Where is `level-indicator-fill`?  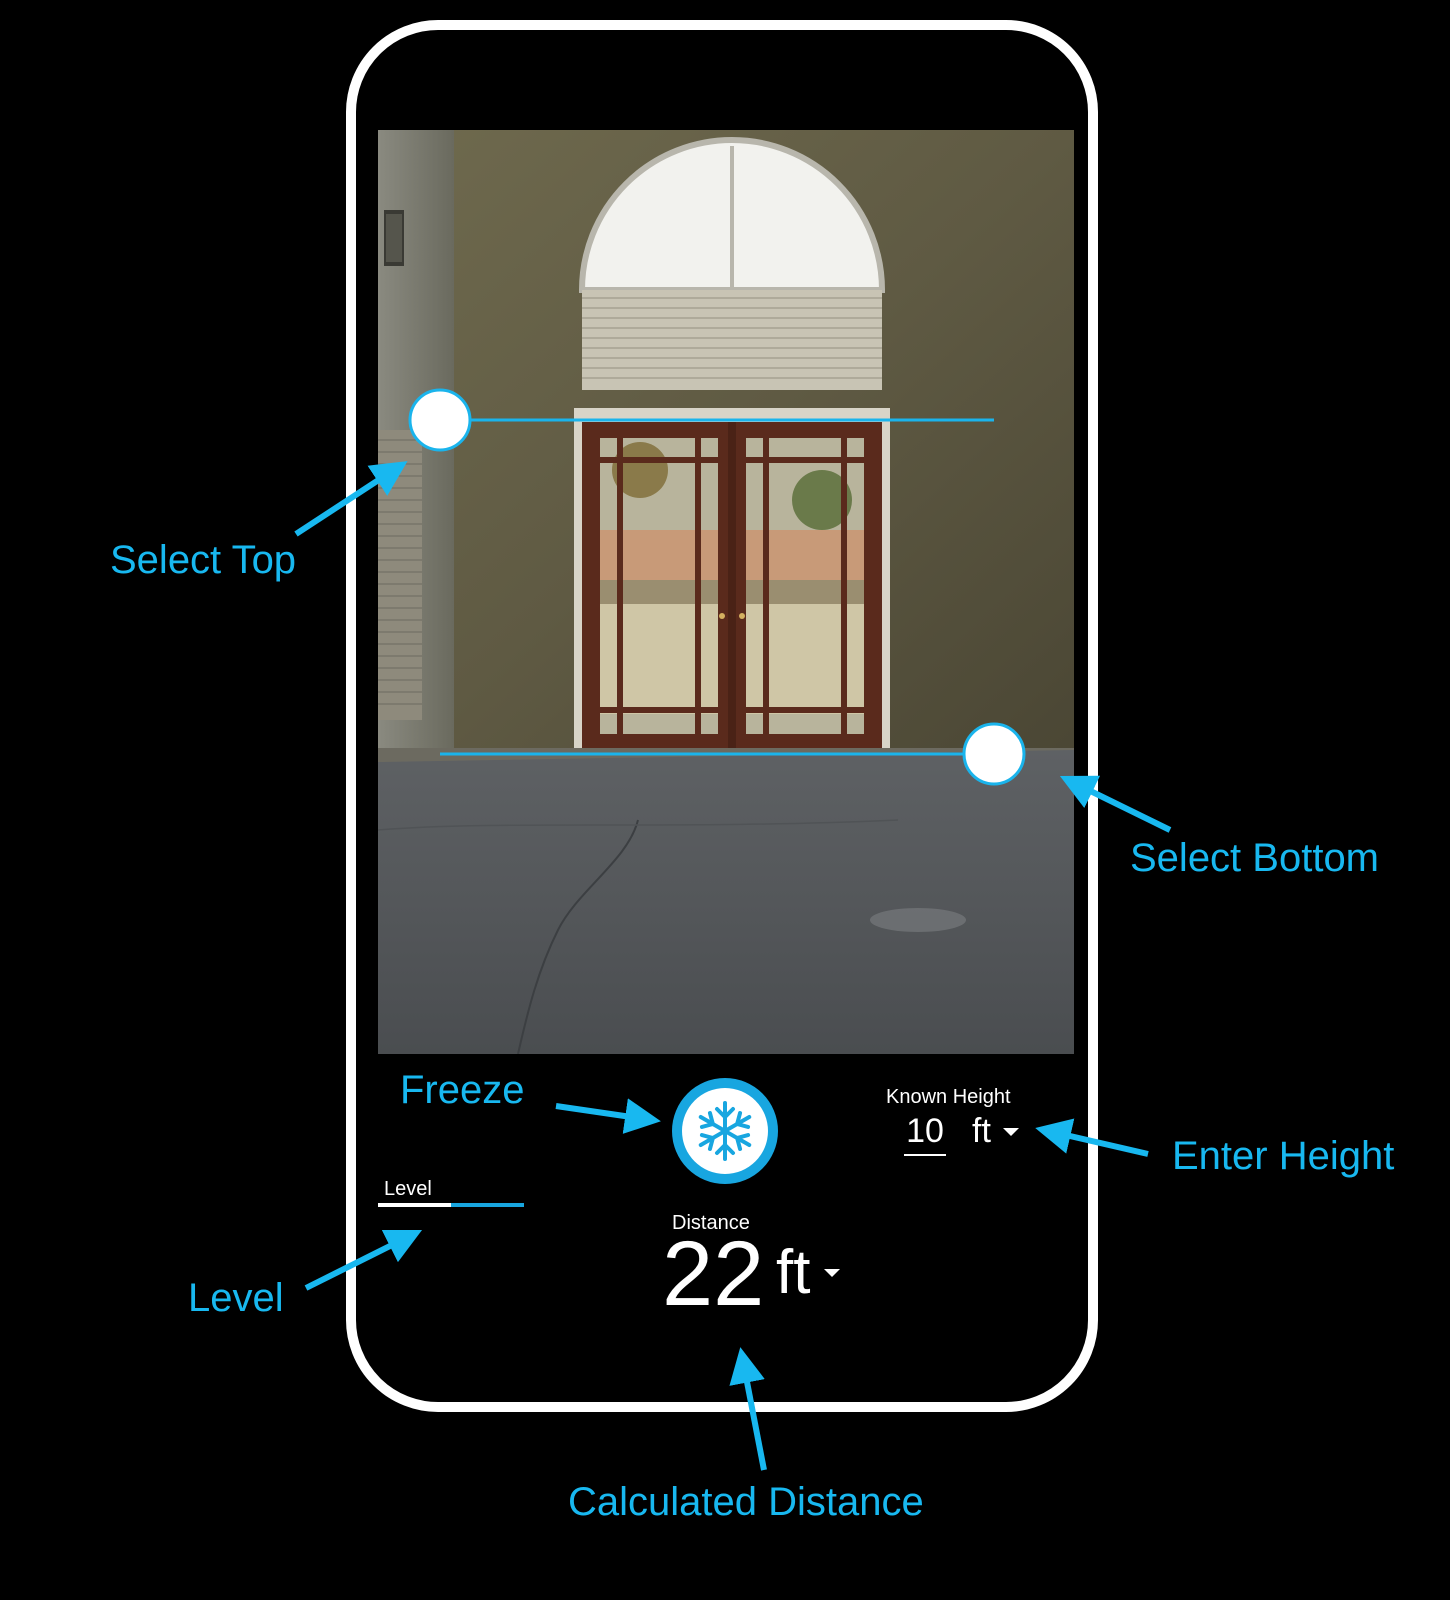 level-indicator-fill is located at coordinates (414, 1205).